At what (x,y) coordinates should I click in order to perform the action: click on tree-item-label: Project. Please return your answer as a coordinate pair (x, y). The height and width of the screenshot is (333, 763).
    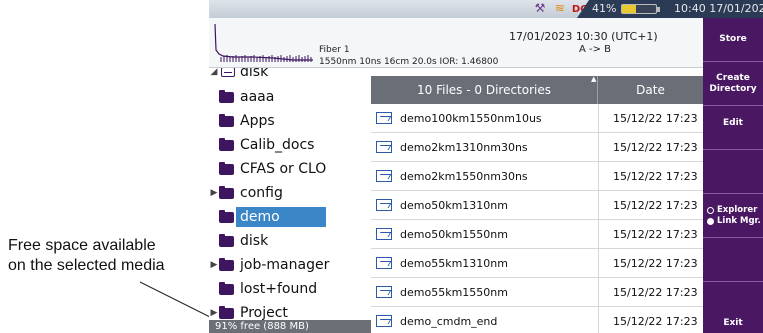
    Looking at the image, I should click on (264, 312).